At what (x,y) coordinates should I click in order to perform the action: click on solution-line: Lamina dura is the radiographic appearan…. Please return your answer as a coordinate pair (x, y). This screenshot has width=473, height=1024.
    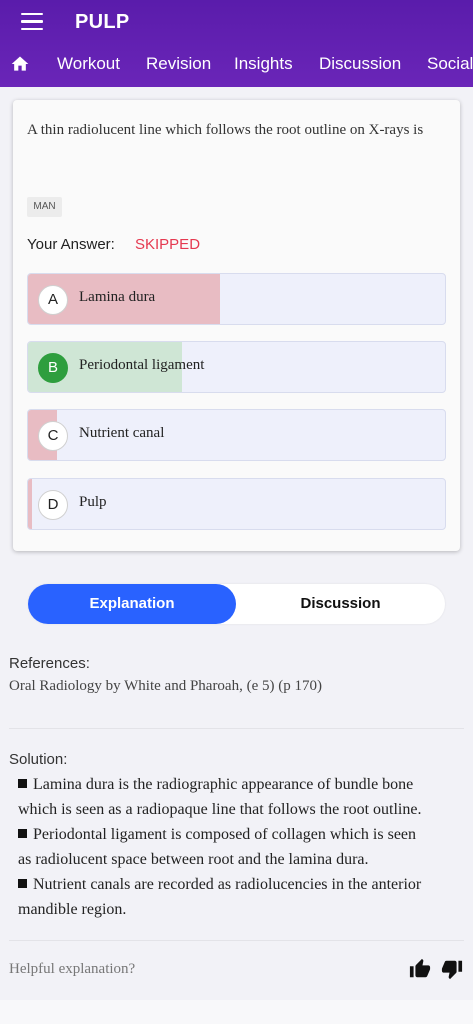
    Looking at the image, I should click on (243, 784).